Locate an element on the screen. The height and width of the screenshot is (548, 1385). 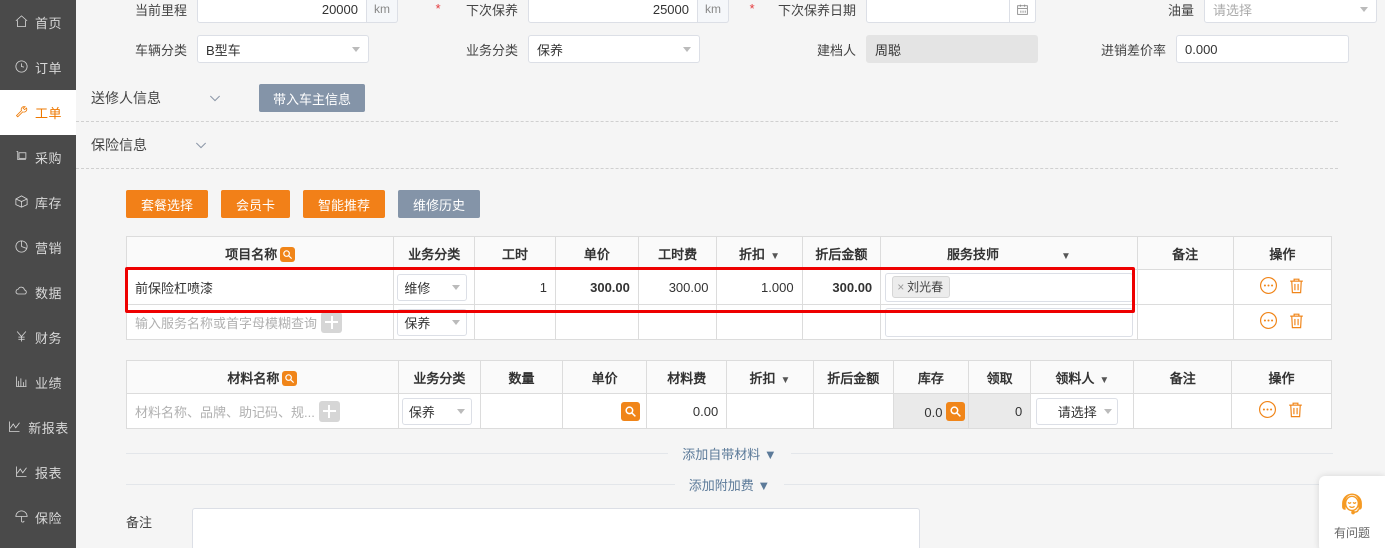
repair-history-button: 维修历史 is located at coordinates (439, 204).